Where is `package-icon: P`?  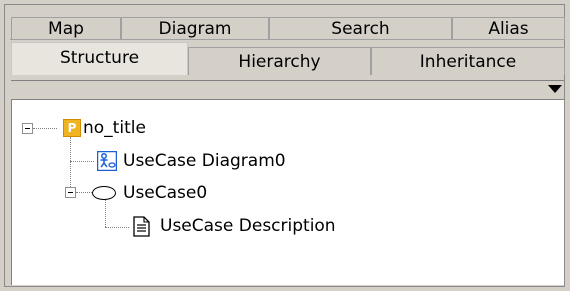 package-icon: P is located at coordinates (72, 128).